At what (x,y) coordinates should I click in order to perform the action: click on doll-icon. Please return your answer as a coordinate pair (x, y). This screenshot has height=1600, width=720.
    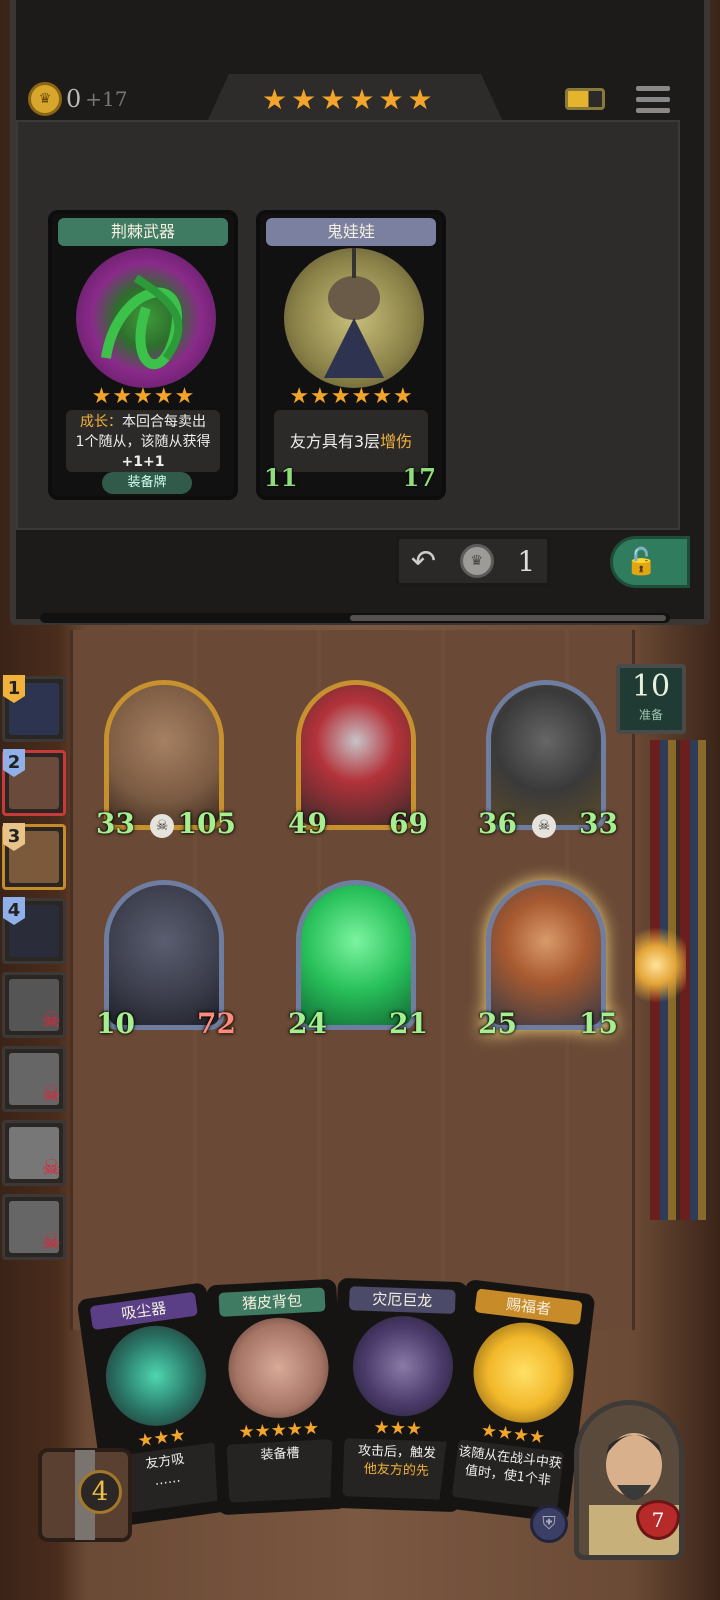
    Looking at the image, I should click on (354, 313).